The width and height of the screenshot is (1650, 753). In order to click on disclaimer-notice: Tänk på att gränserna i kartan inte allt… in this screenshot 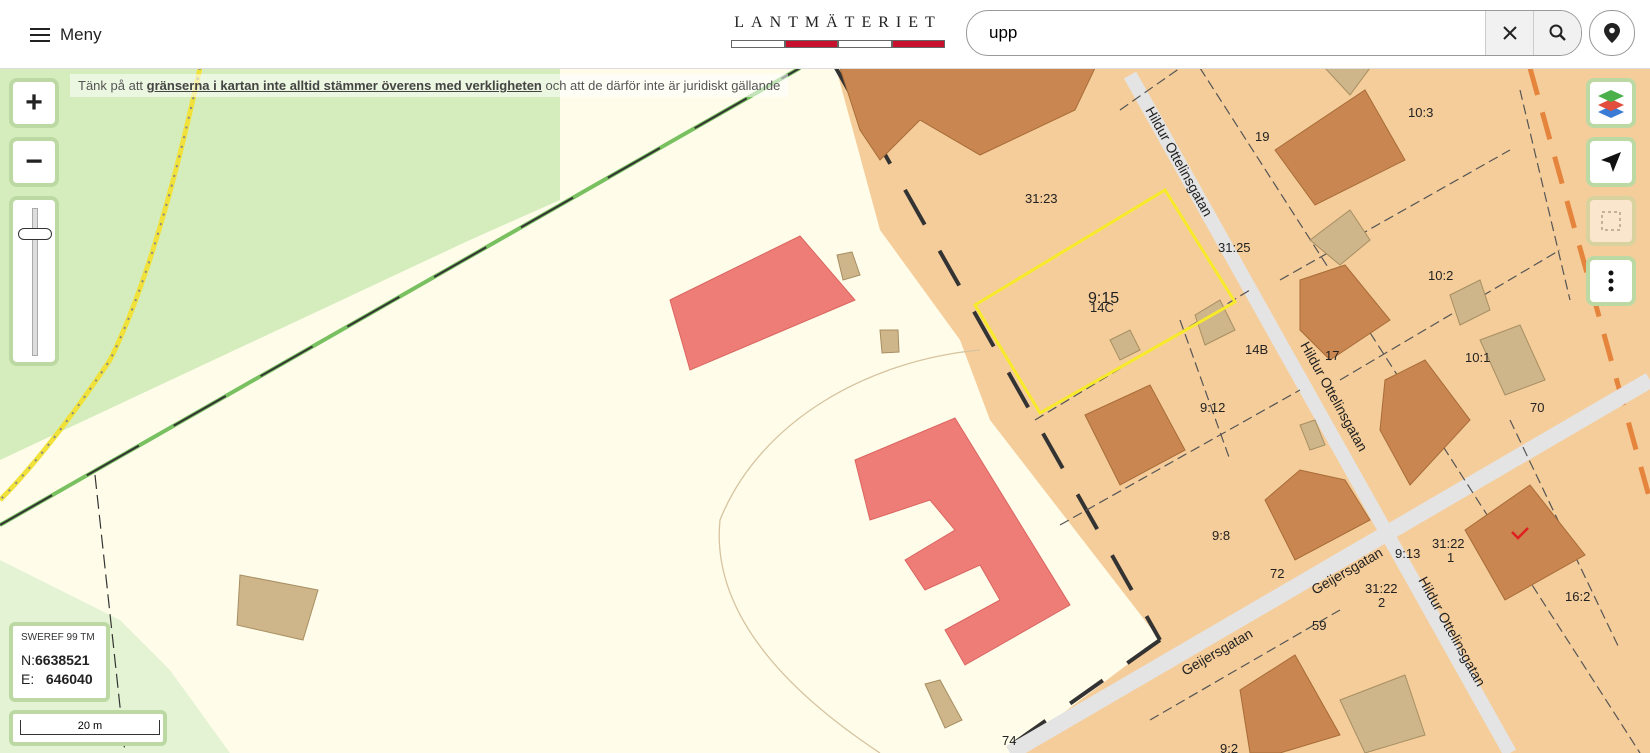, I will do `click(429, 85)`.